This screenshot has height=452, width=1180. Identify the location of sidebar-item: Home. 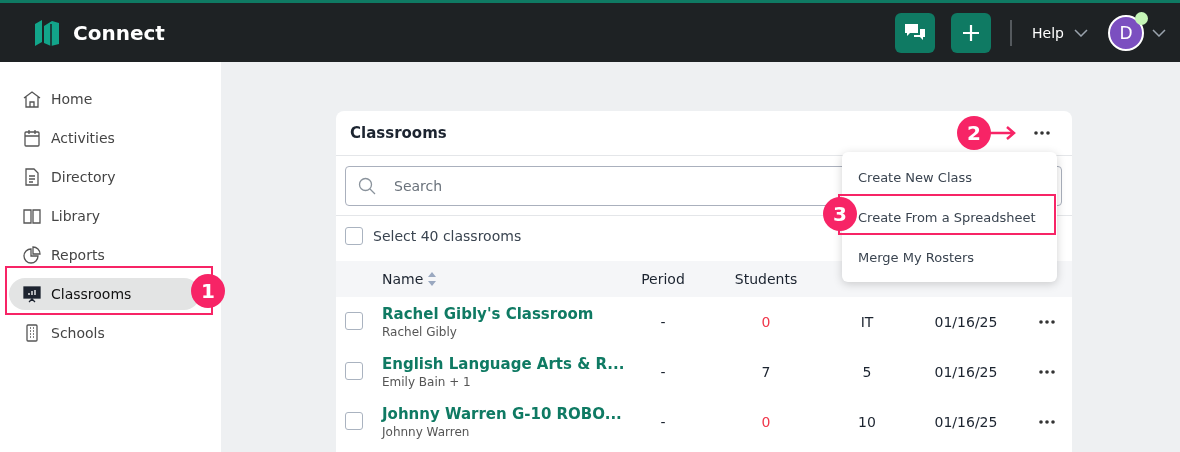
(104, 99).